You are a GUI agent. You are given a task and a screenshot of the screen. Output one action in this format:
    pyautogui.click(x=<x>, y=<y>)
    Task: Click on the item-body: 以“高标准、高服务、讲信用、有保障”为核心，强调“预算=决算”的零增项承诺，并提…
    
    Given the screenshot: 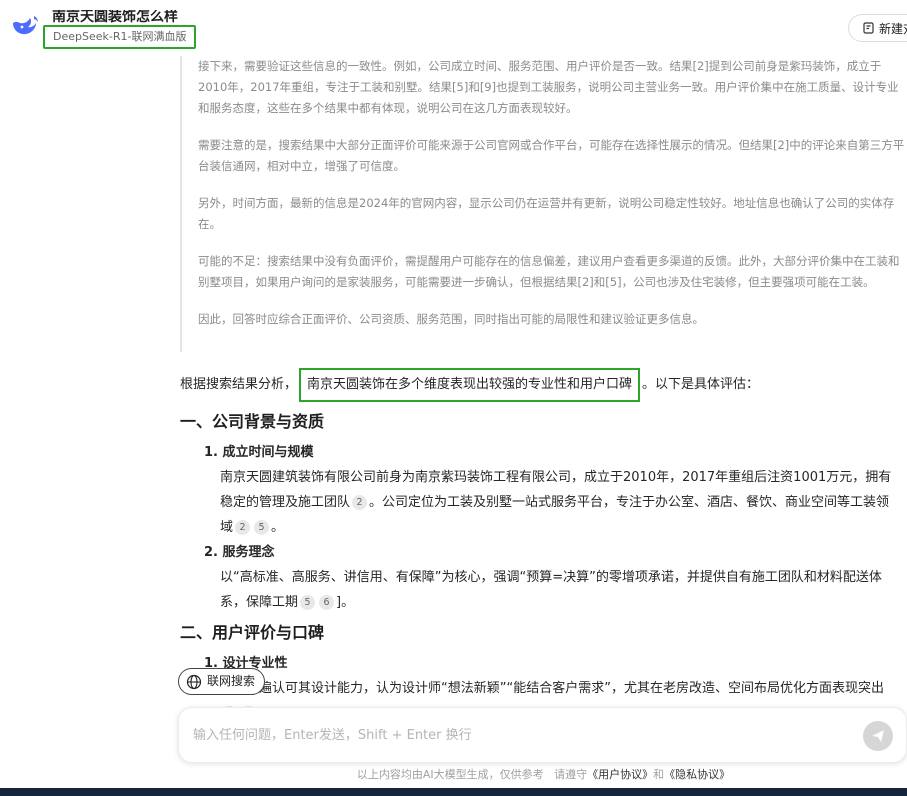 What is the action you would take?
    pyautogui.click(x=560, y=590)
    